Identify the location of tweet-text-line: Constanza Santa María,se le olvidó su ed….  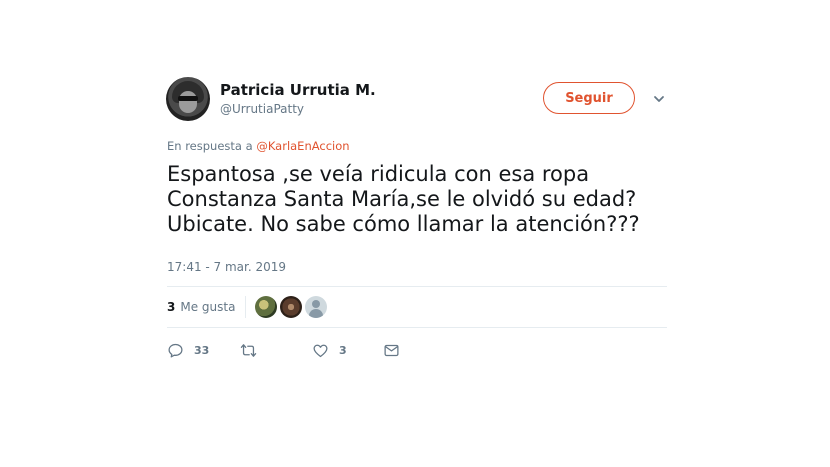
(402, 199).